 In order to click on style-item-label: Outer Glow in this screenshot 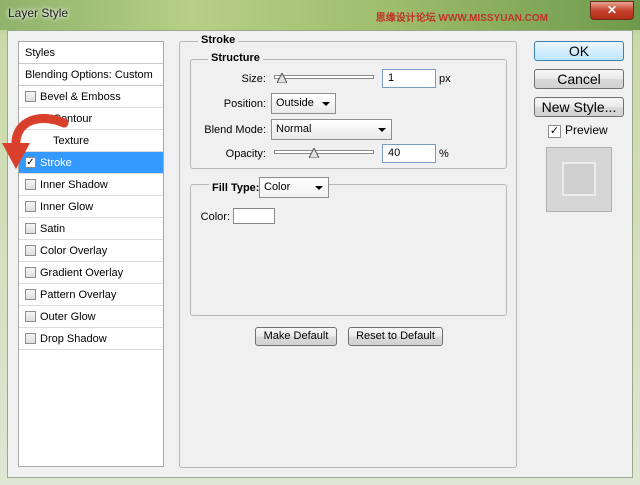, I will do `click(68, 317)`.